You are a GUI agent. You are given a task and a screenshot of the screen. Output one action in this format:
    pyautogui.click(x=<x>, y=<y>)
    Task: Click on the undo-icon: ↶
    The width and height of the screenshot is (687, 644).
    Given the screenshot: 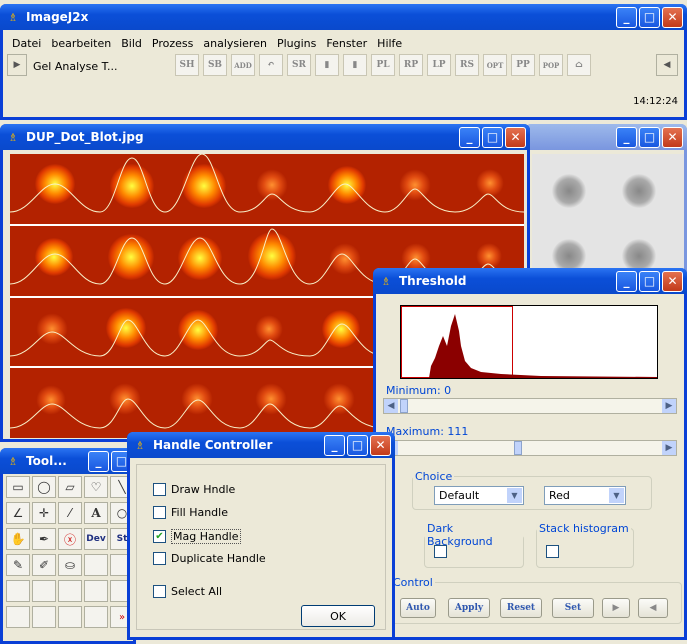 What is the action you would take?
    pyautogui.click(x=271, y=65)
    